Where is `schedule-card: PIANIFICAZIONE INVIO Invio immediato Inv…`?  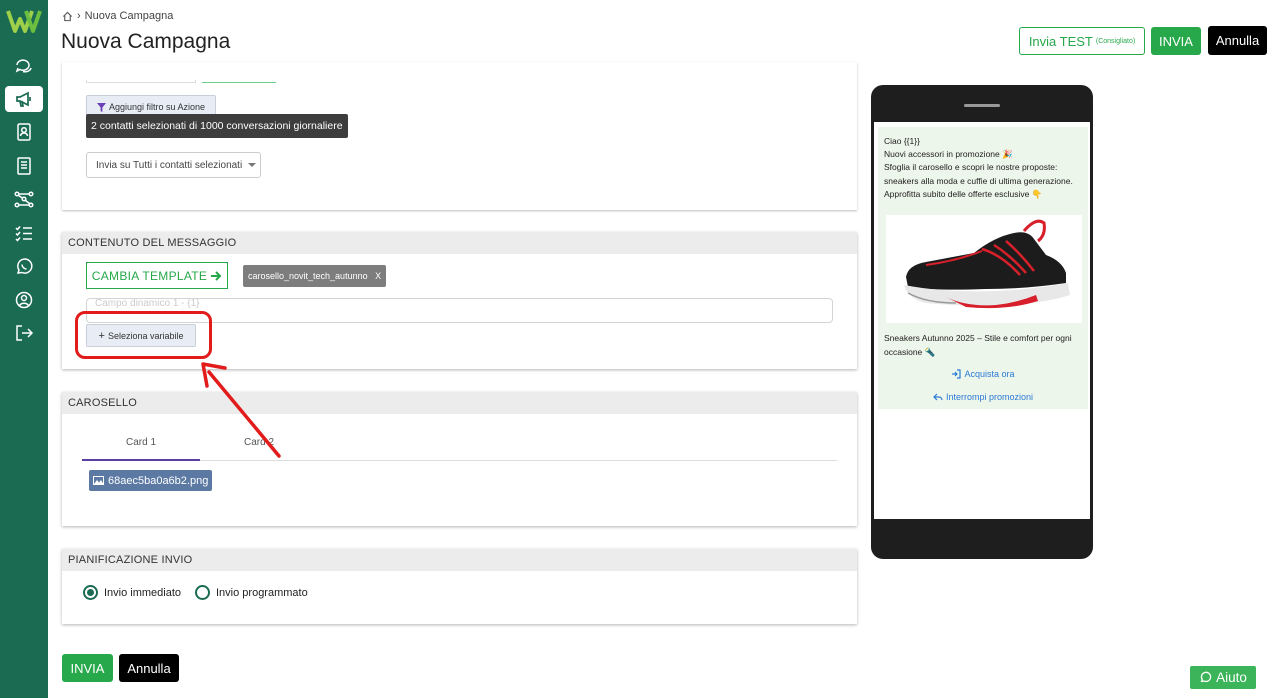 schedule-card: PIANIFICAZIONE INVIO Invio immediato Inv… is located at coordinates (459, 586).